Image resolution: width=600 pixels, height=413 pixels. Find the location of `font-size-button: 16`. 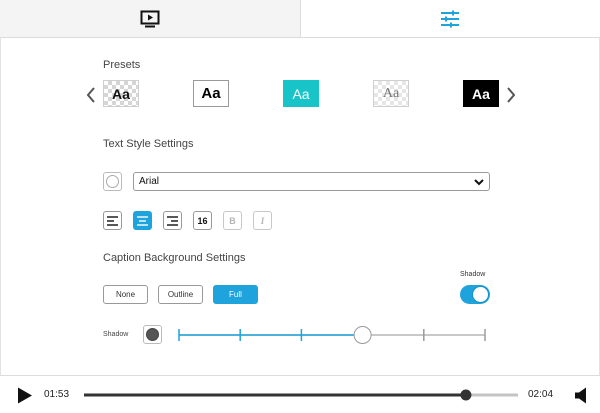

font-size-button: 16 is located at coordinates (202, 220).